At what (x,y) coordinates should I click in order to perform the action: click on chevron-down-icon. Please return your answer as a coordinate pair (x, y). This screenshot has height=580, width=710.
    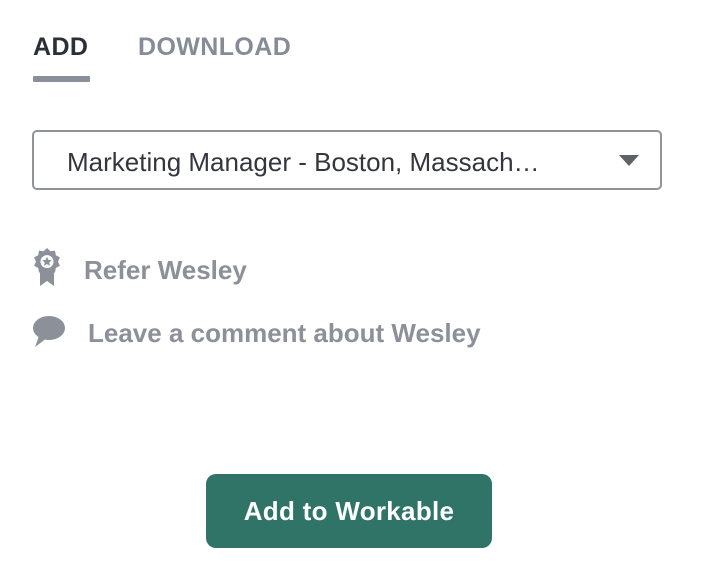
    Looking at the image, I should click on (629, 160).